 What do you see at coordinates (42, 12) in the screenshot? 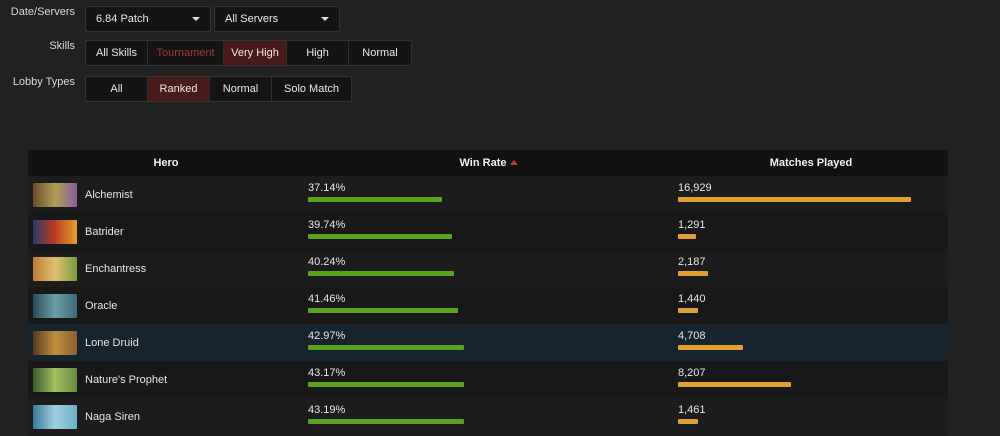
I see `date-servers-label: Date/Servers` at bounding box center [42, 12].